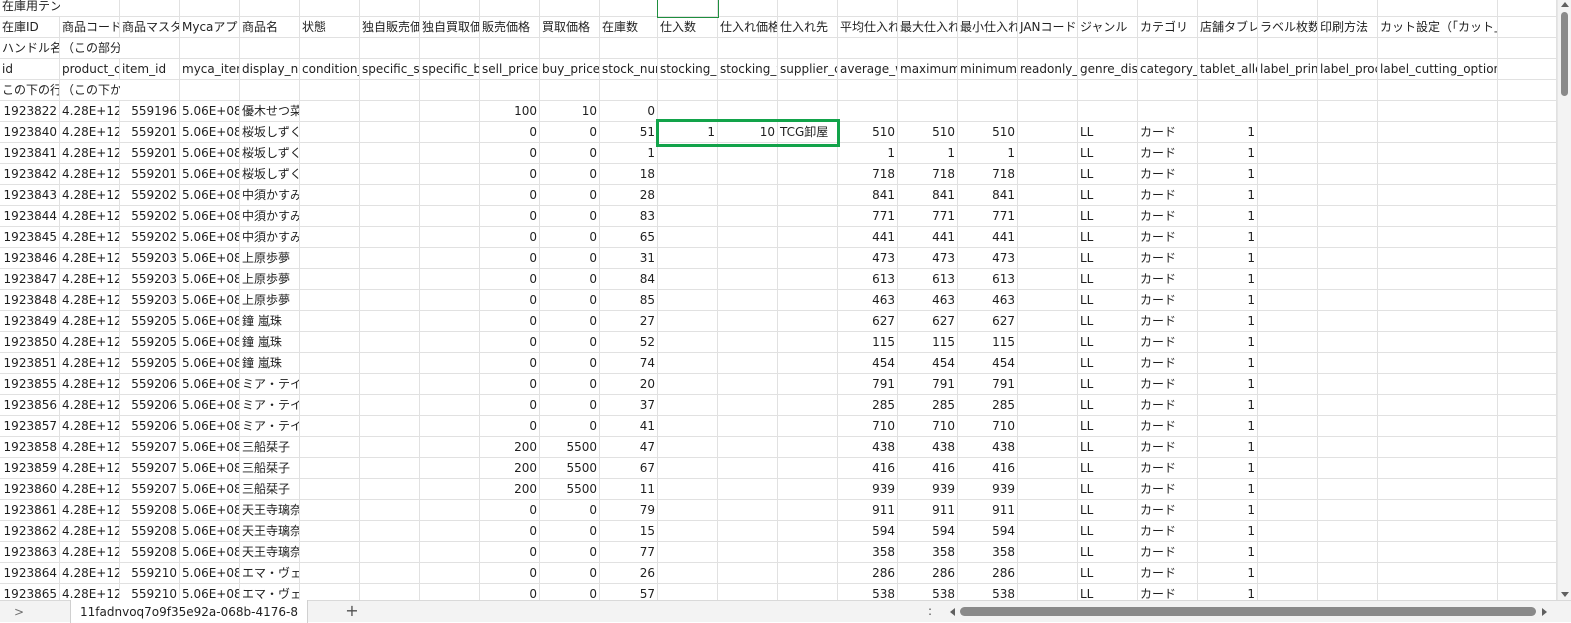 The height and width of the screenshot is (623, 1571). What do you see at coordinates (1438, 321) in the screenshot?
I see `cell-r15-c23` at bounding box center [1438, 321].